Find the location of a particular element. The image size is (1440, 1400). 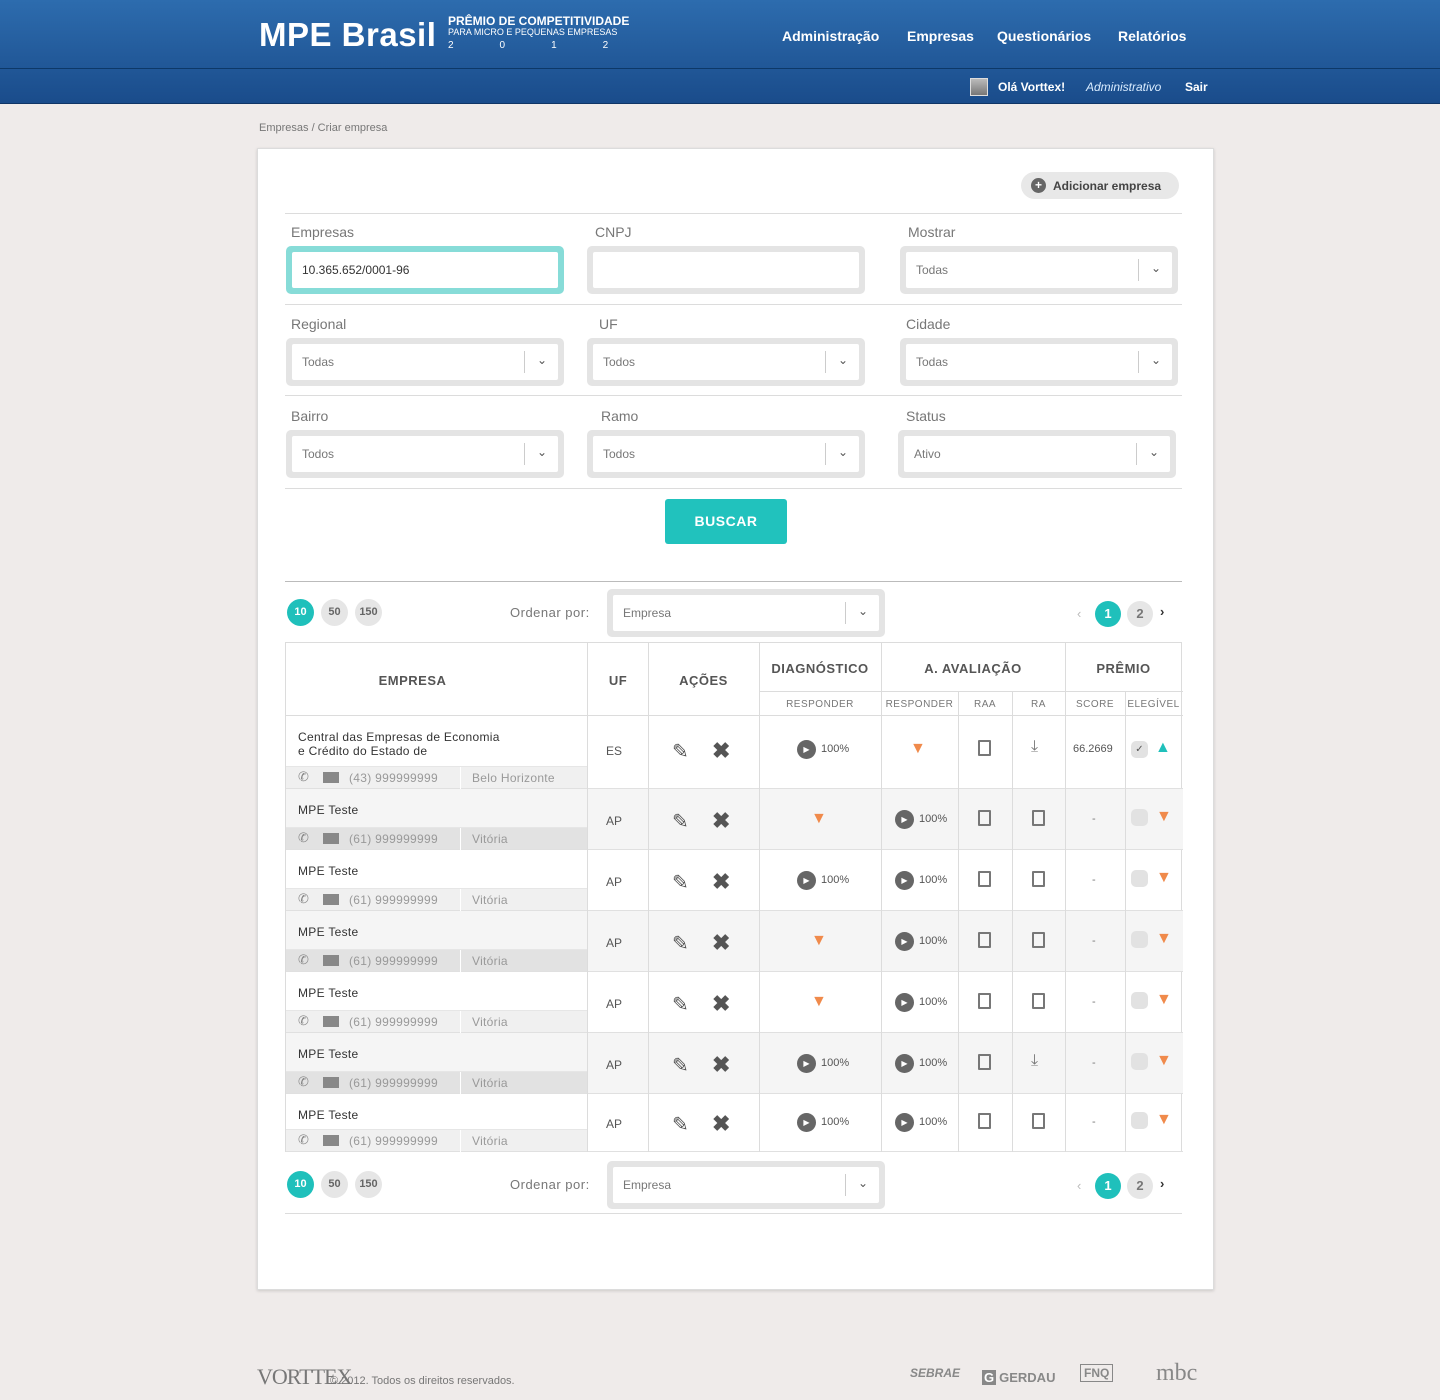

fnq-logo: FNQ is located at coordinates (1097, 1373).